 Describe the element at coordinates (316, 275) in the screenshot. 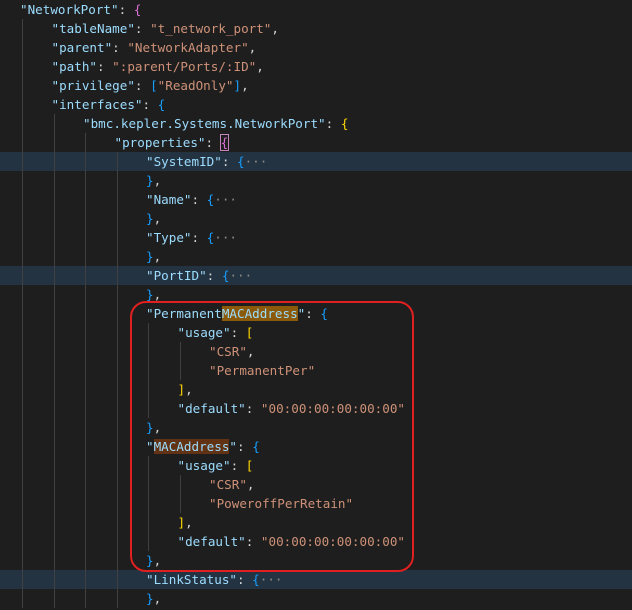

I see `code-line: "PortID": {···` at that location.